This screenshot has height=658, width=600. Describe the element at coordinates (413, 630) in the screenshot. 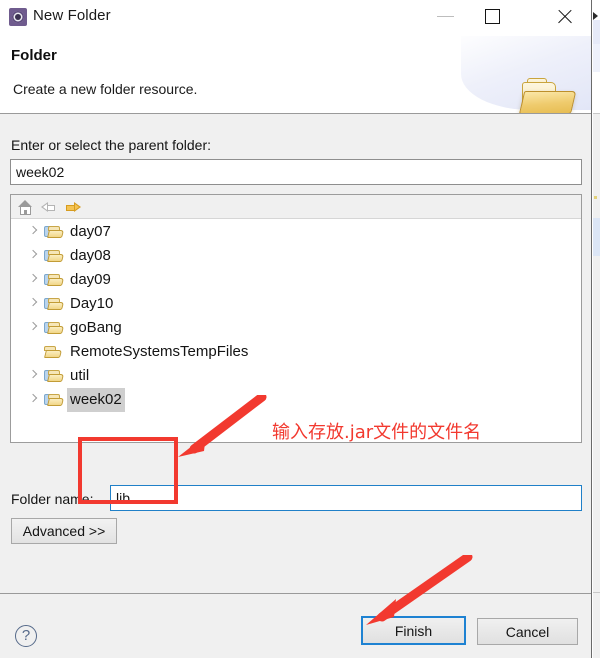

I see `finish-button: Finish` at that location.